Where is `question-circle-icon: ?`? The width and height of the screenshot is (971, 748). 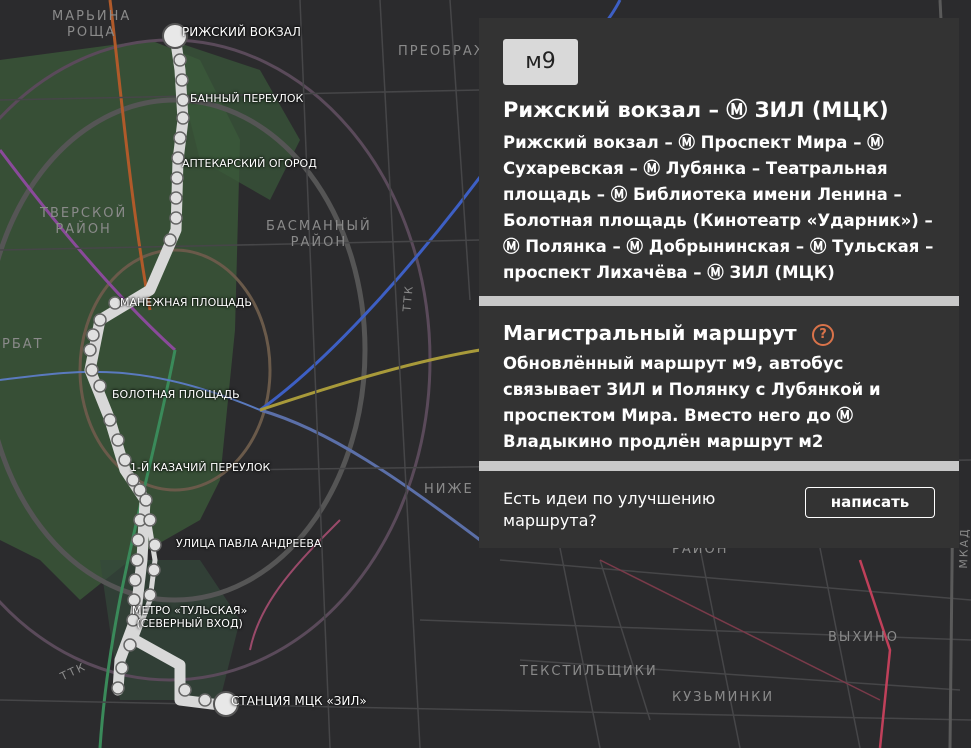 question-circle-icon: ? is located at coordinates (823, 335).